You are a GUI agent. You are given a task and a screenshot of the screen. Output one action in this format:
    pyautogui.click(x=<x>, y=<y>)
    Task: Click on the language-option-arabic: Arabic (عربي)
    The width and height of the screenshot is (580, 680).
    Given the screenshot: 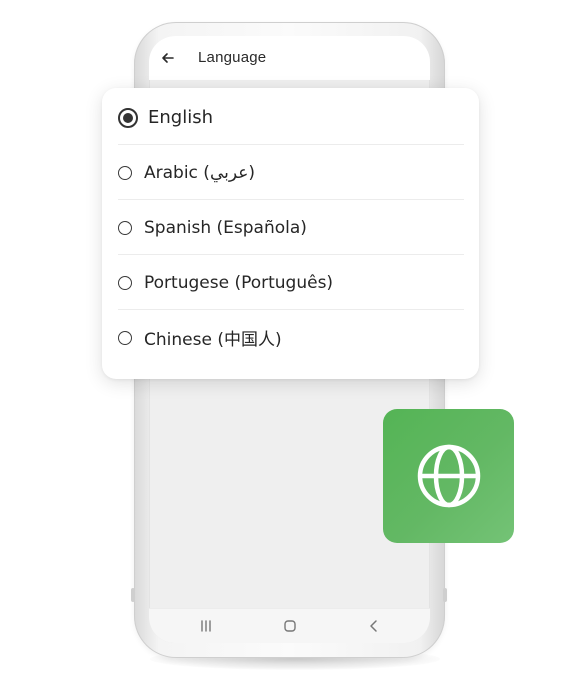 What is the action you would take?
    pyautogui.click(x=291, y=172)
    